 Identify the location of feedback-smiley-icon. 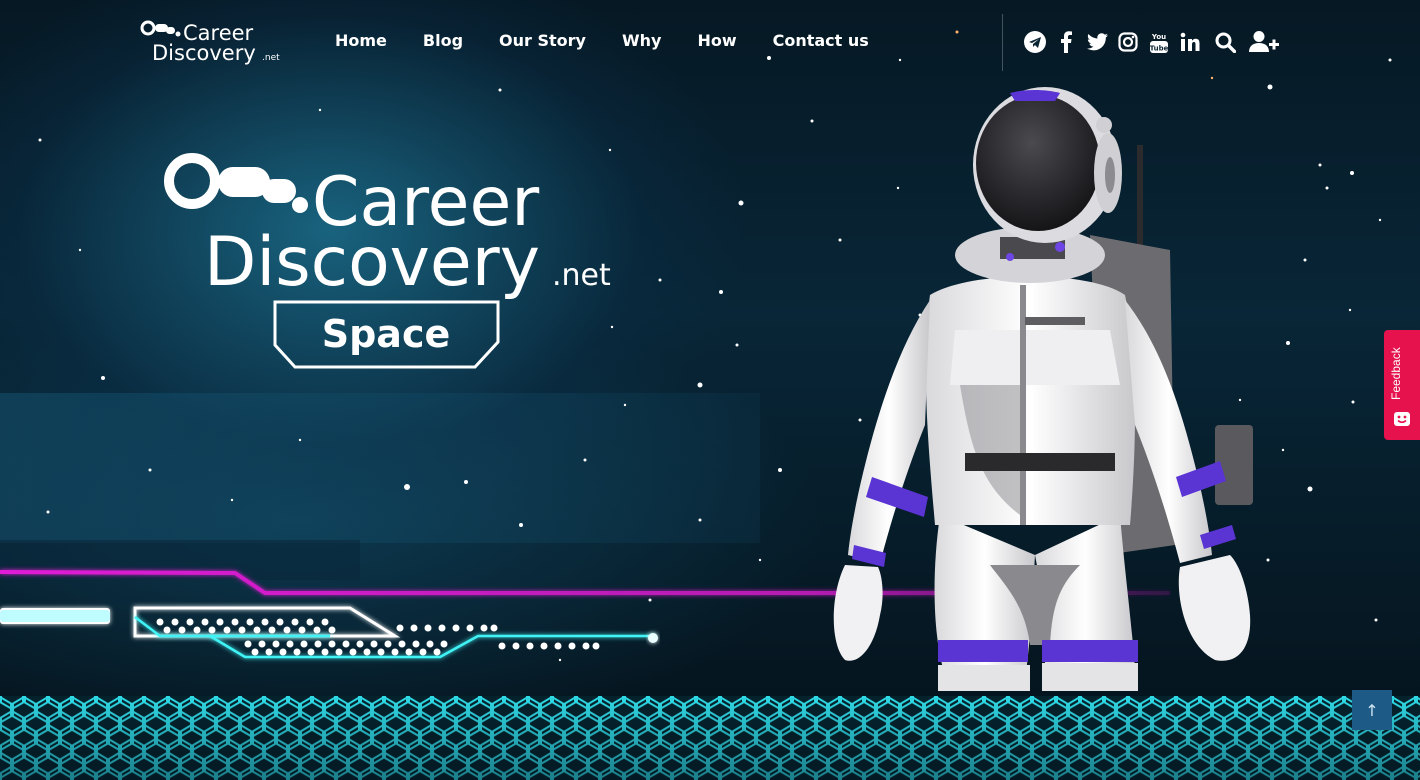
(1402, 419).